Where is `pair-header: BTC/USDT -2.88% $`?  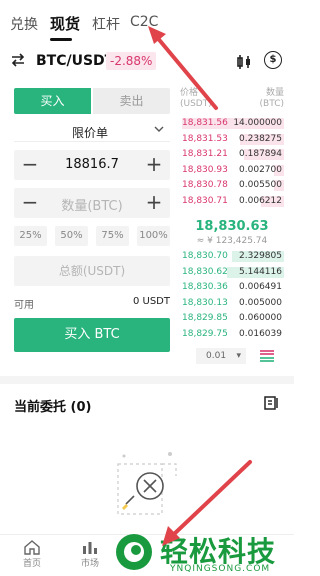
pair-header: BTC/USDT -2.88% $ is located at coordinates (147, 61).